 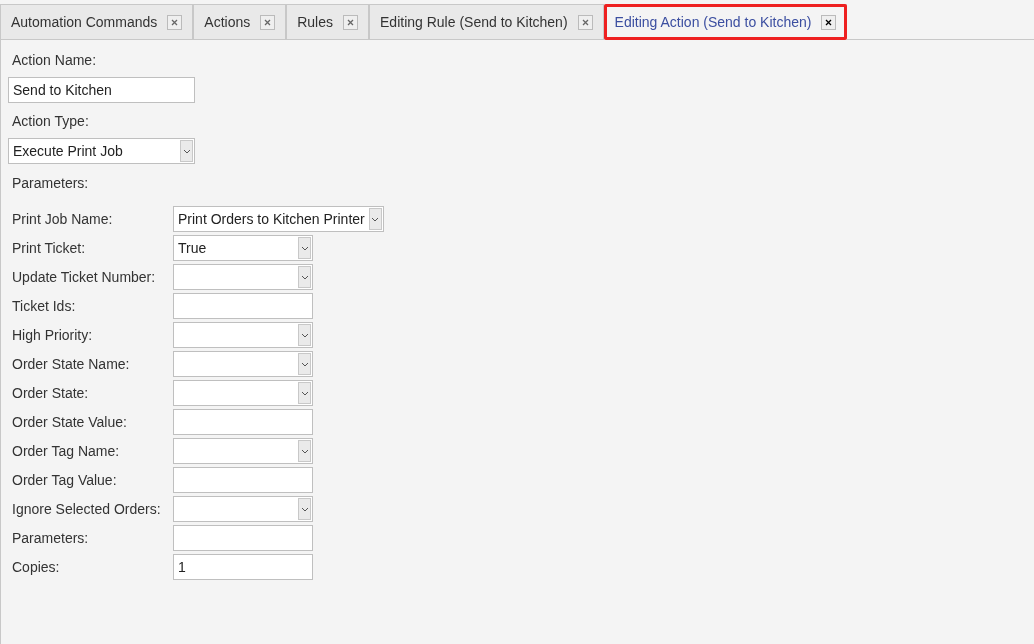 What do you see at coordinates (44, 306) in the screenshot?
I see `field-label: Ticket Ids:` at bounding box center [44, 306].